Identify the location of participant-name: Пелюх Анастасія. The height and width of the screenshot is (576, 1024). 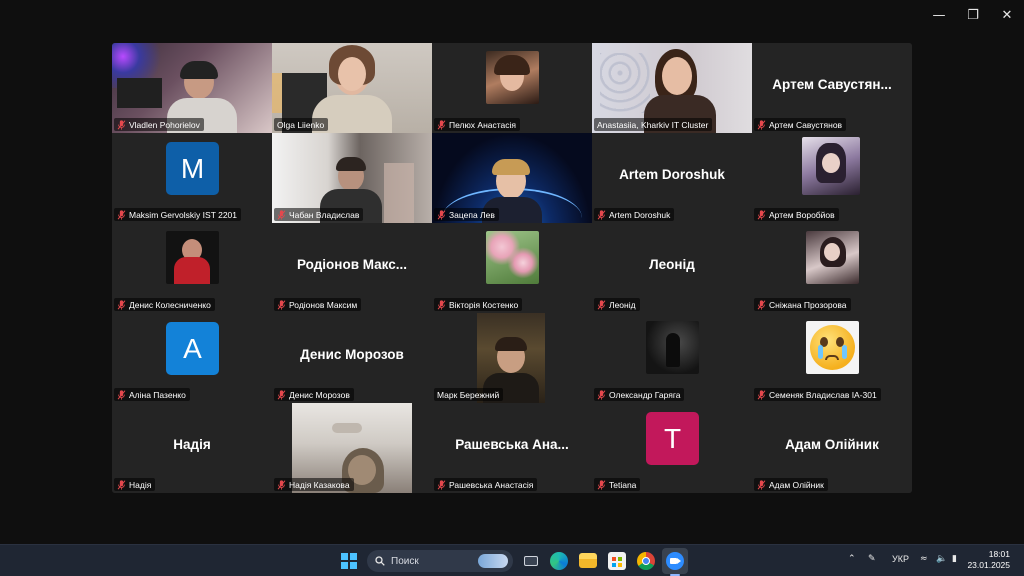
(483, 124).